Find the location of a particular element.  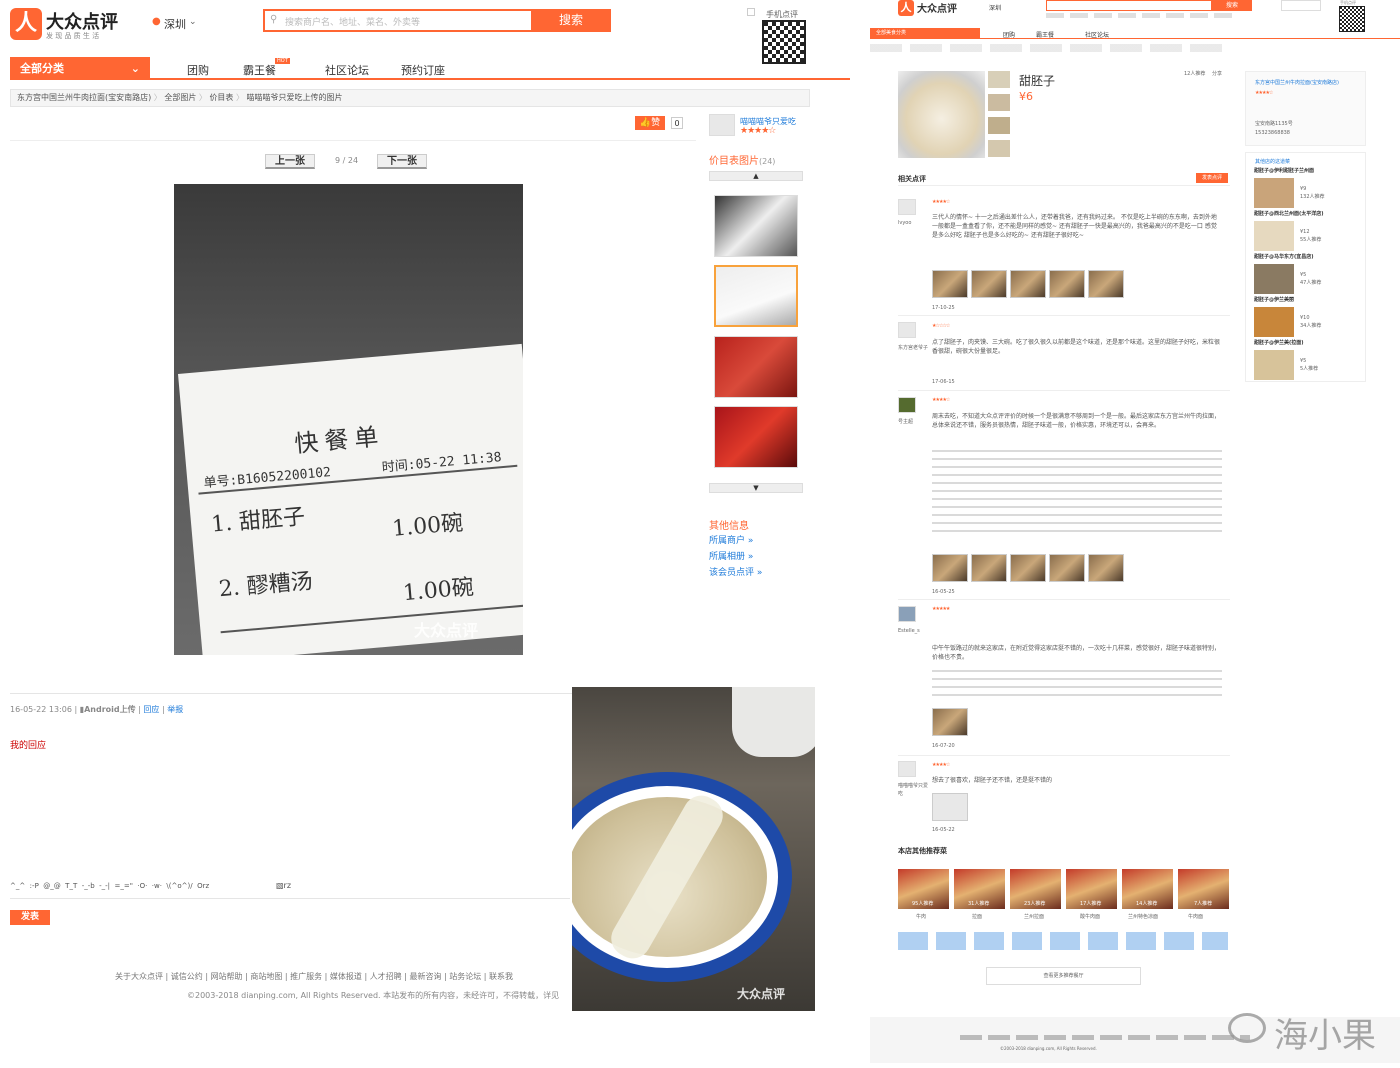

other-link-shop: 所属商户 » is located at coordinates (731, 539).